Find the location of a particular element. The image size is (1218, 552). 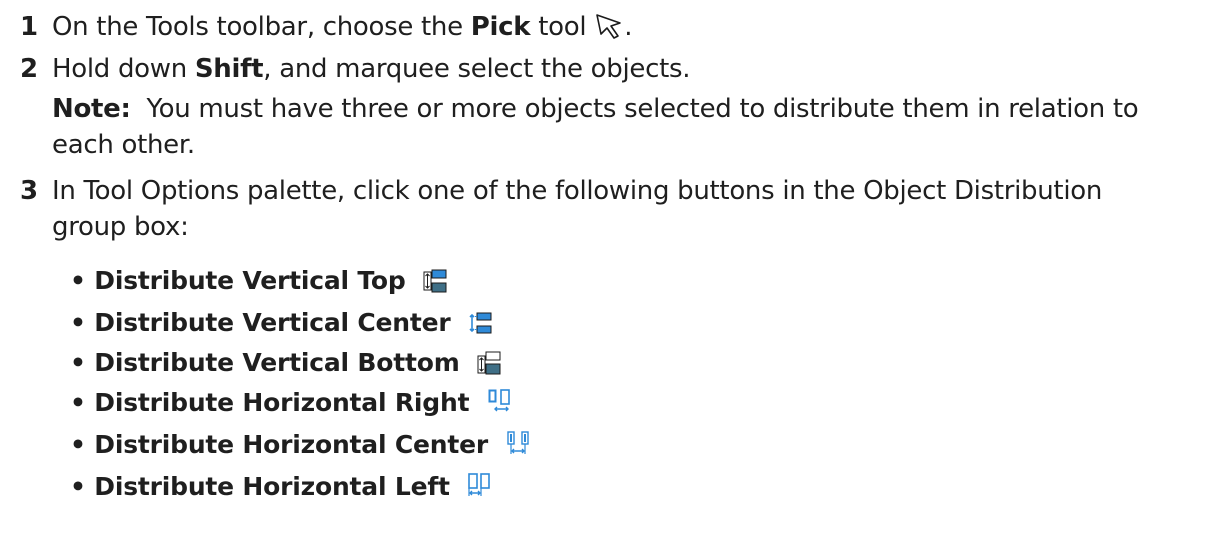

button-item-horizontal-left: • Distribute Horizontal Left is located at coordinates (282, 487).